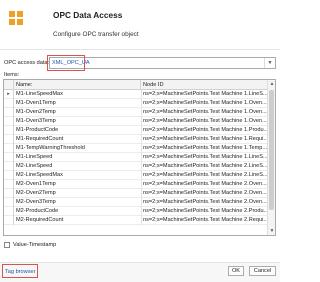 Image resolution: width=320 pixels, height=282 pixels. Describe the element at coordinates (271, 231) in the screenshot. I see `scroll-down-icon: ▼` at that location.